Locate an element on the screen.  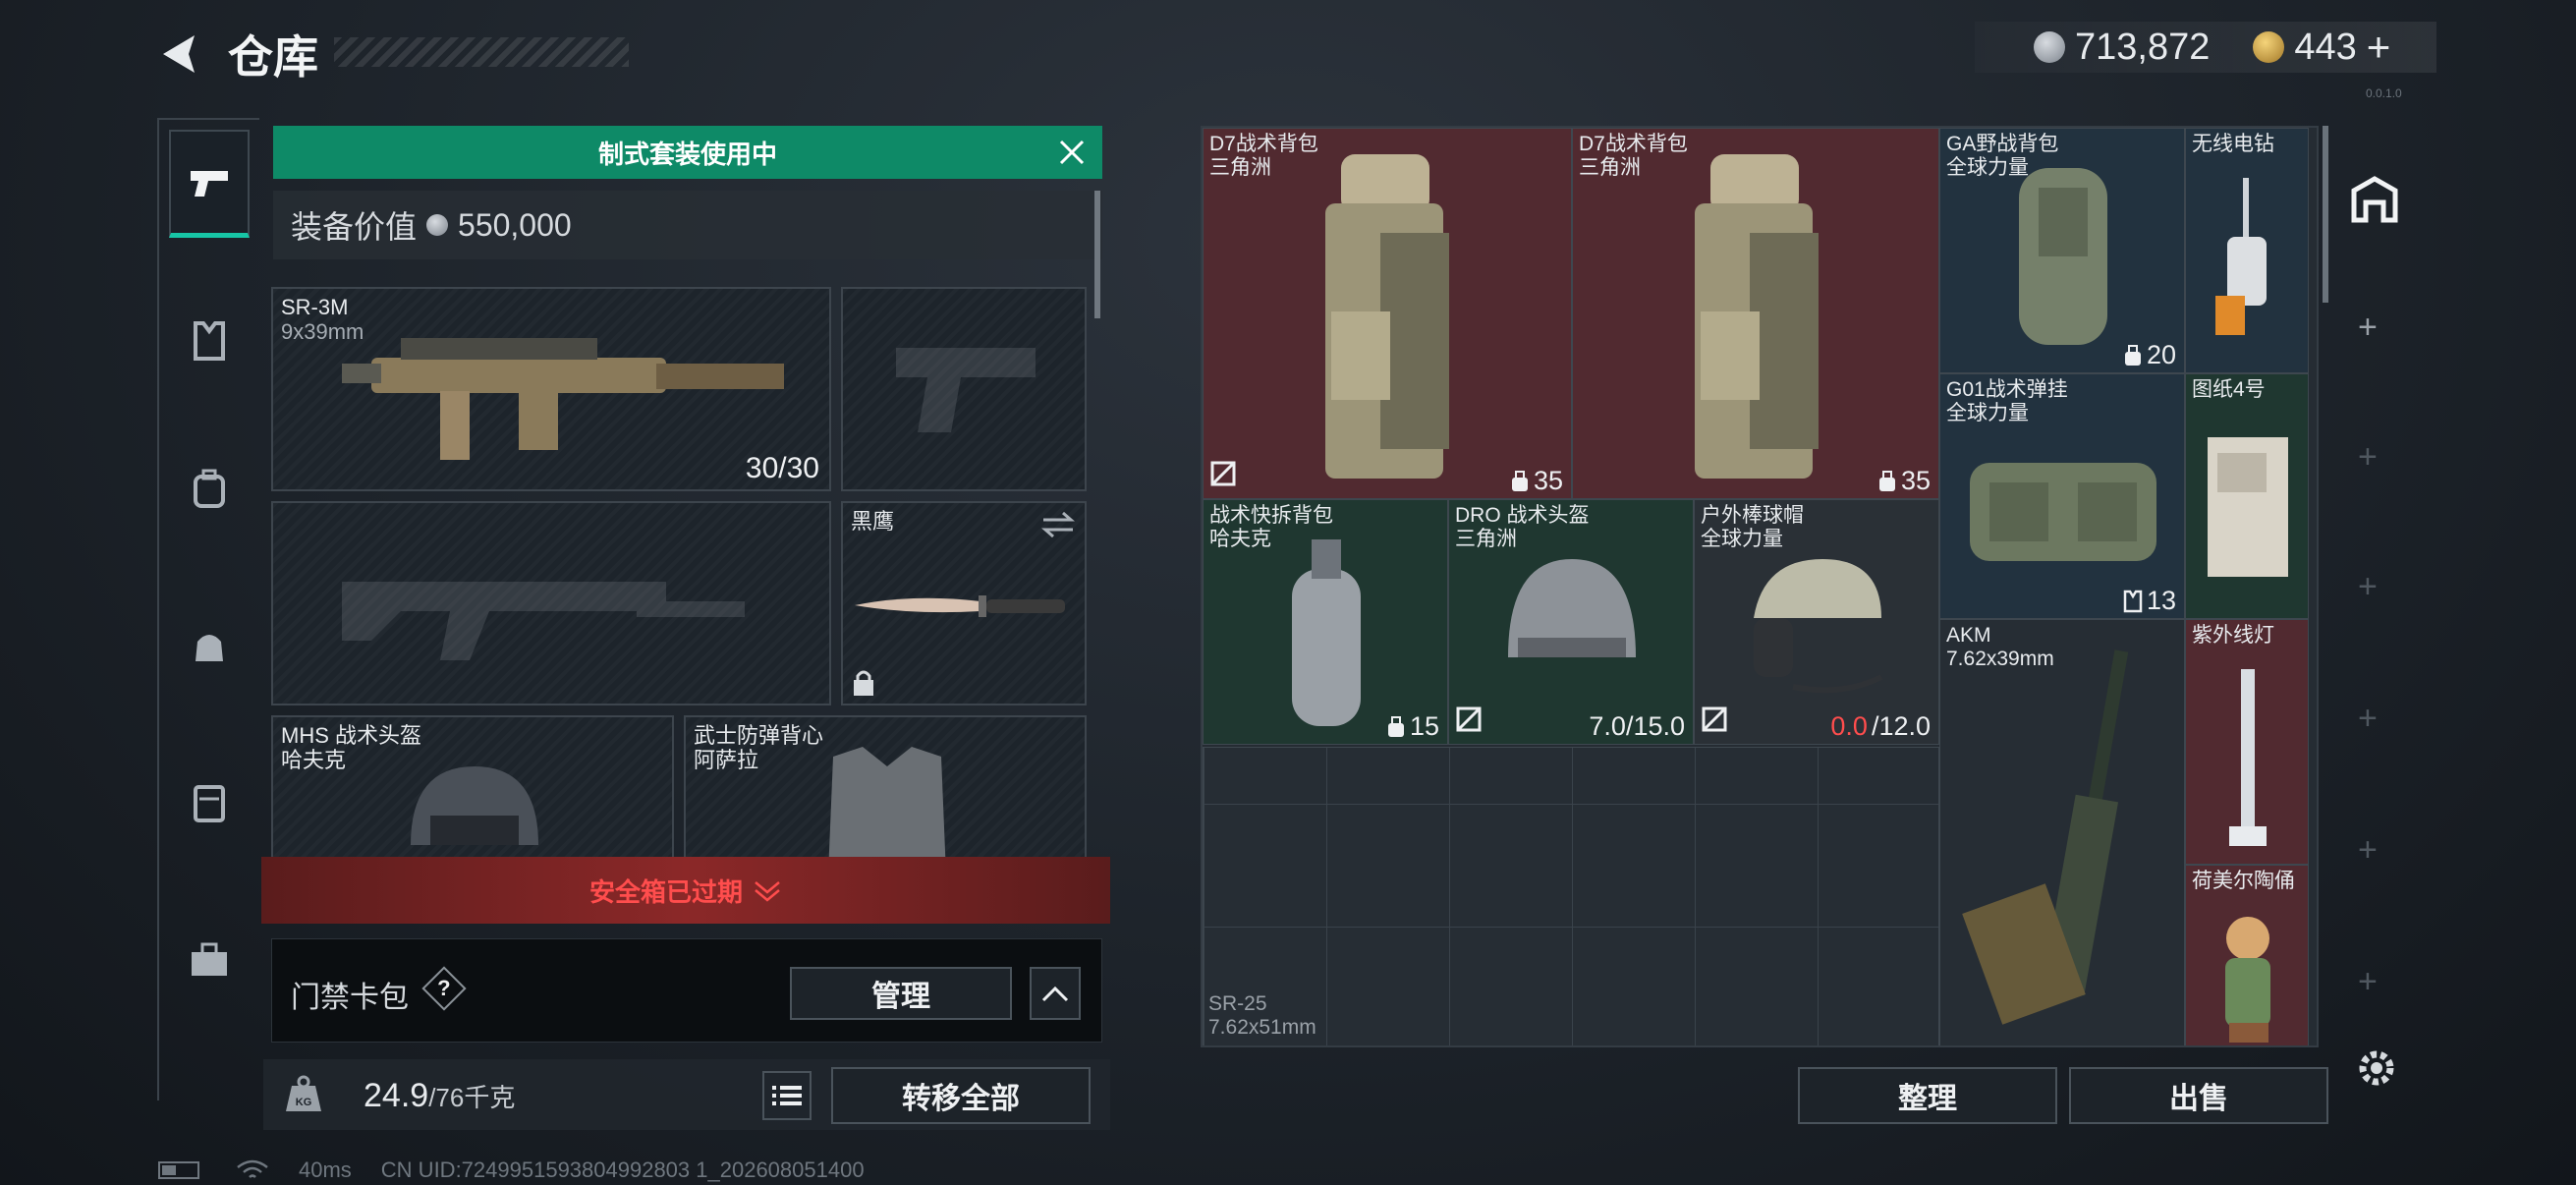
stash-scrollbar is located at coordinates (2325, 215).